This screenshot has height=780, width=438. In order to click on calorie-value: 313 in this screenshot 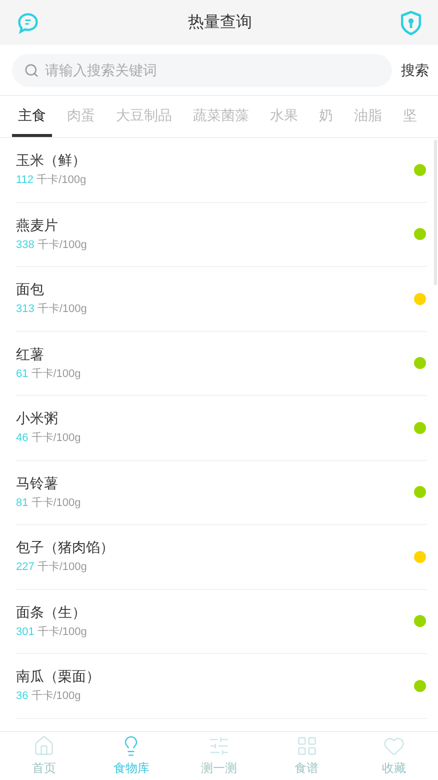, I will do `click(25, 310)`.